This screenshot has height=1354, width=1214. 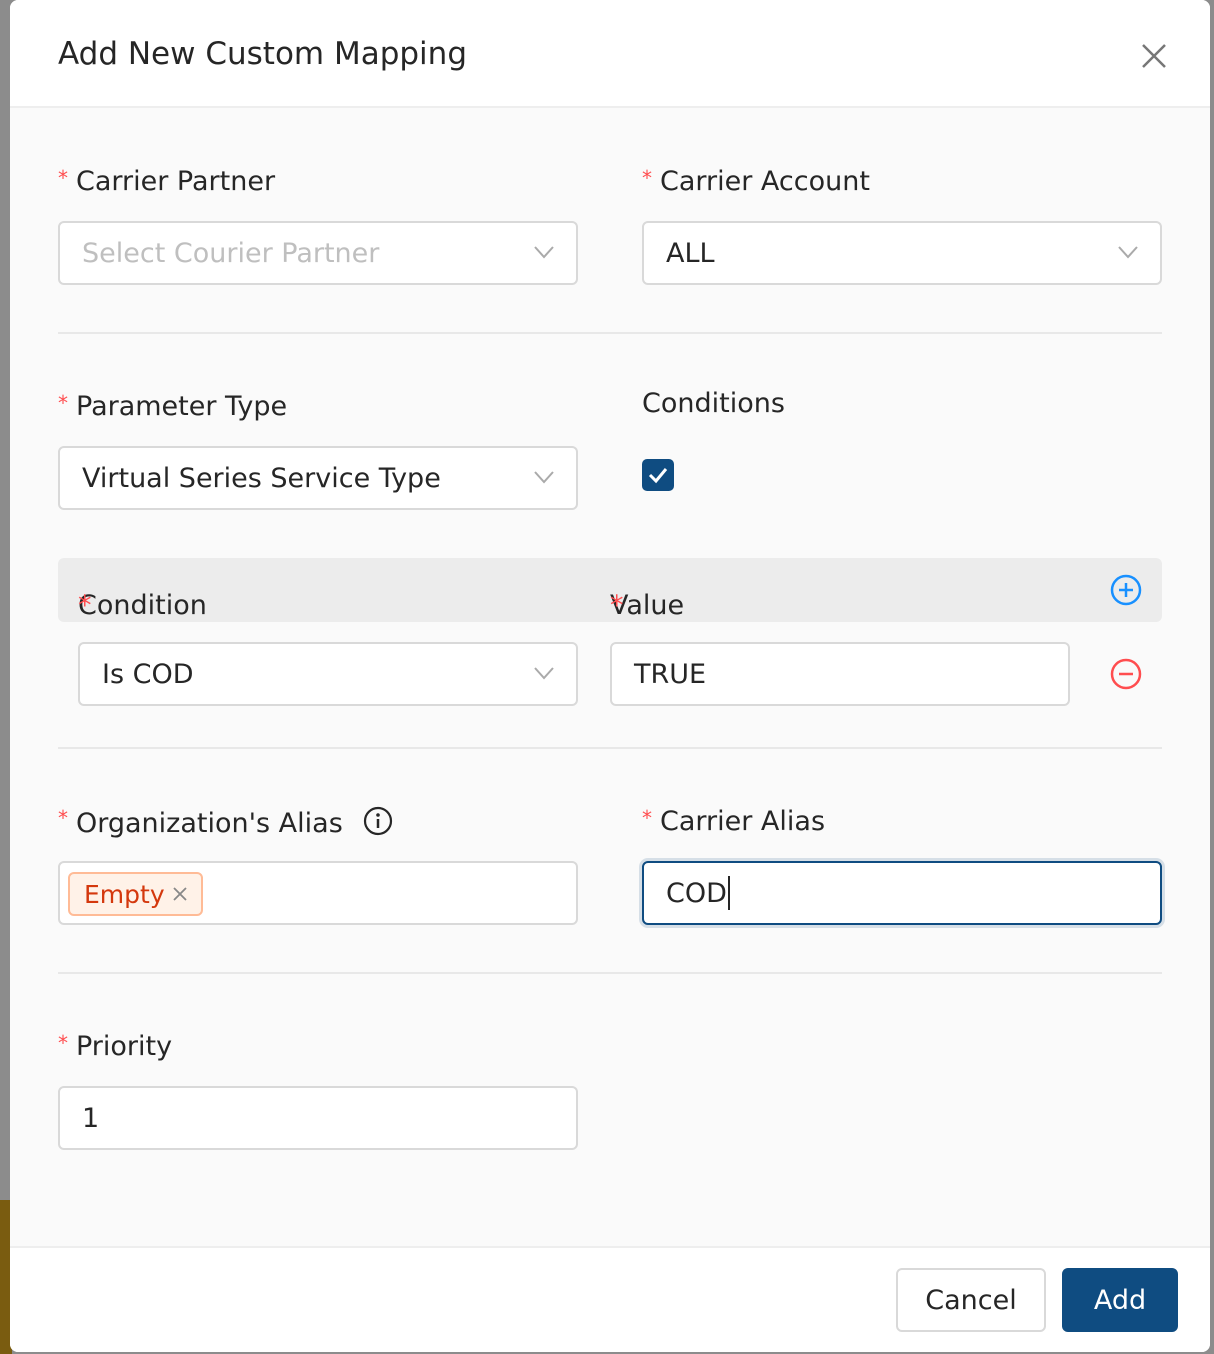 I want to click on conditions-checkbox, so click(x=658, y=475).